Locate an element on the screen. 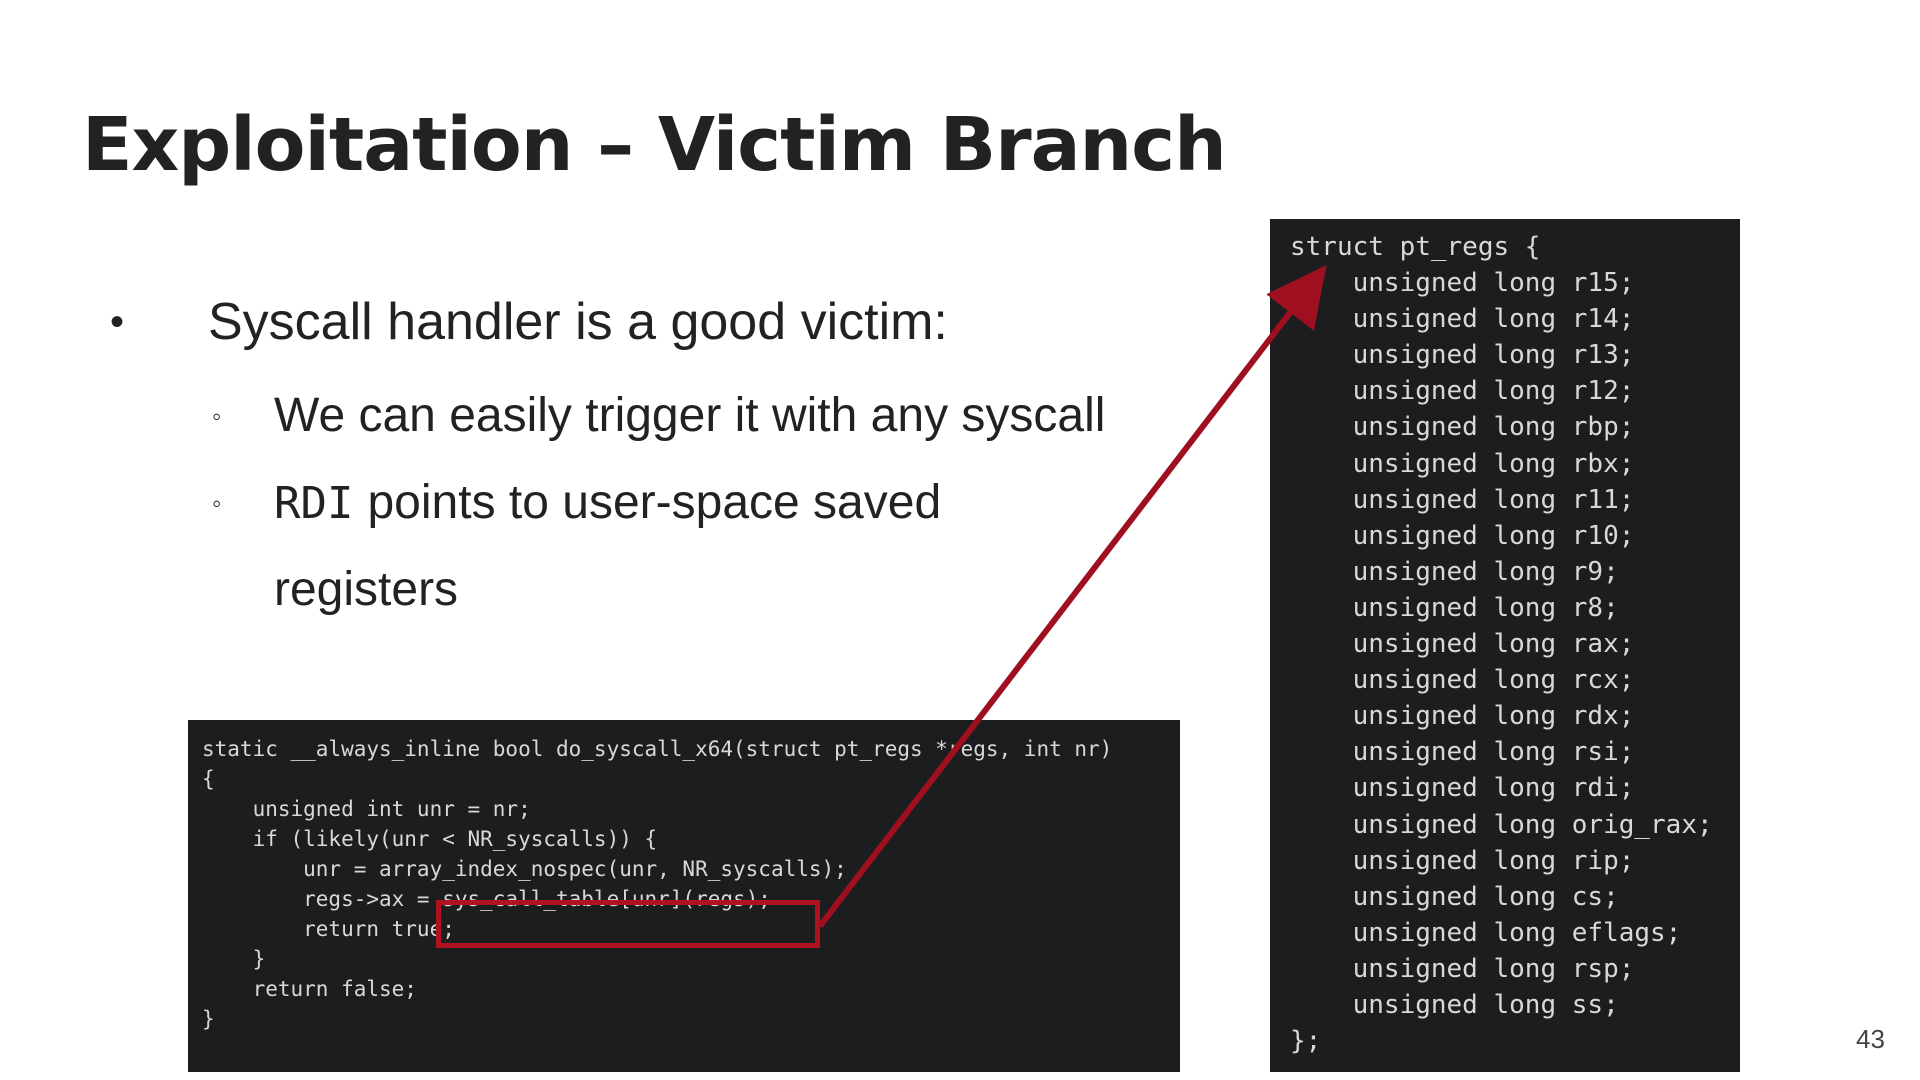 This screenshot has width=1920, height=1080. code-line: unsigned long rsi; is located at coordinates (1462, 752).